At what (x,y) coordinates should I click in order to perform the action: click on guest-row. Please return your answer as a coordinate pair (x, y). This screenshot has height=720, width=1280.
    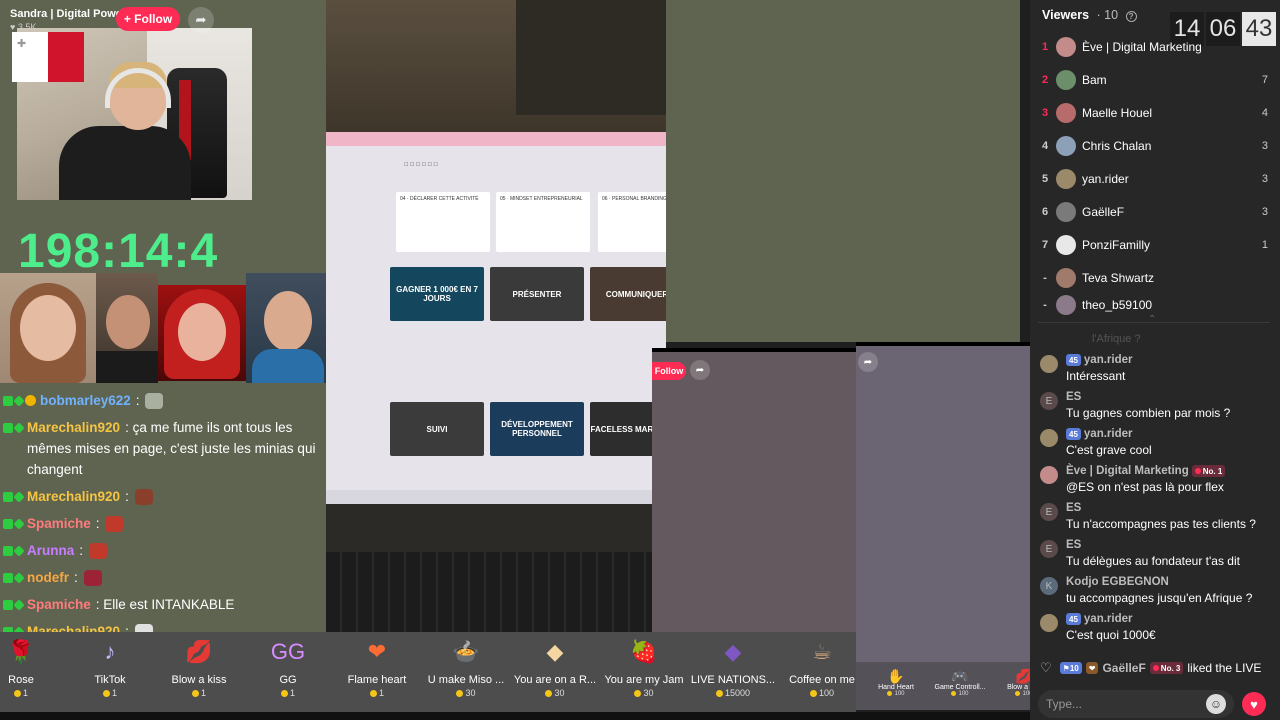
    Looking at the image, I should click on (163, 328).